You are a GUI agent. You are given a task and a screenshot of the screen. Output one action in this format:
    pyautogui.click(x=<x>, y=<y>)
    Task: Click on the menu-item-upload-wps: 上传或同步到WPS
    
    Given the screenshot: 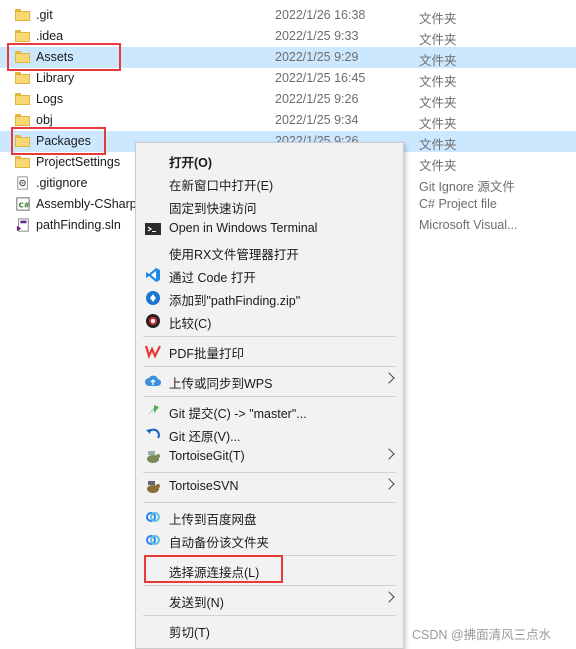 What is the action you would take?
    pyautogui.click(x=269, y=381)
    